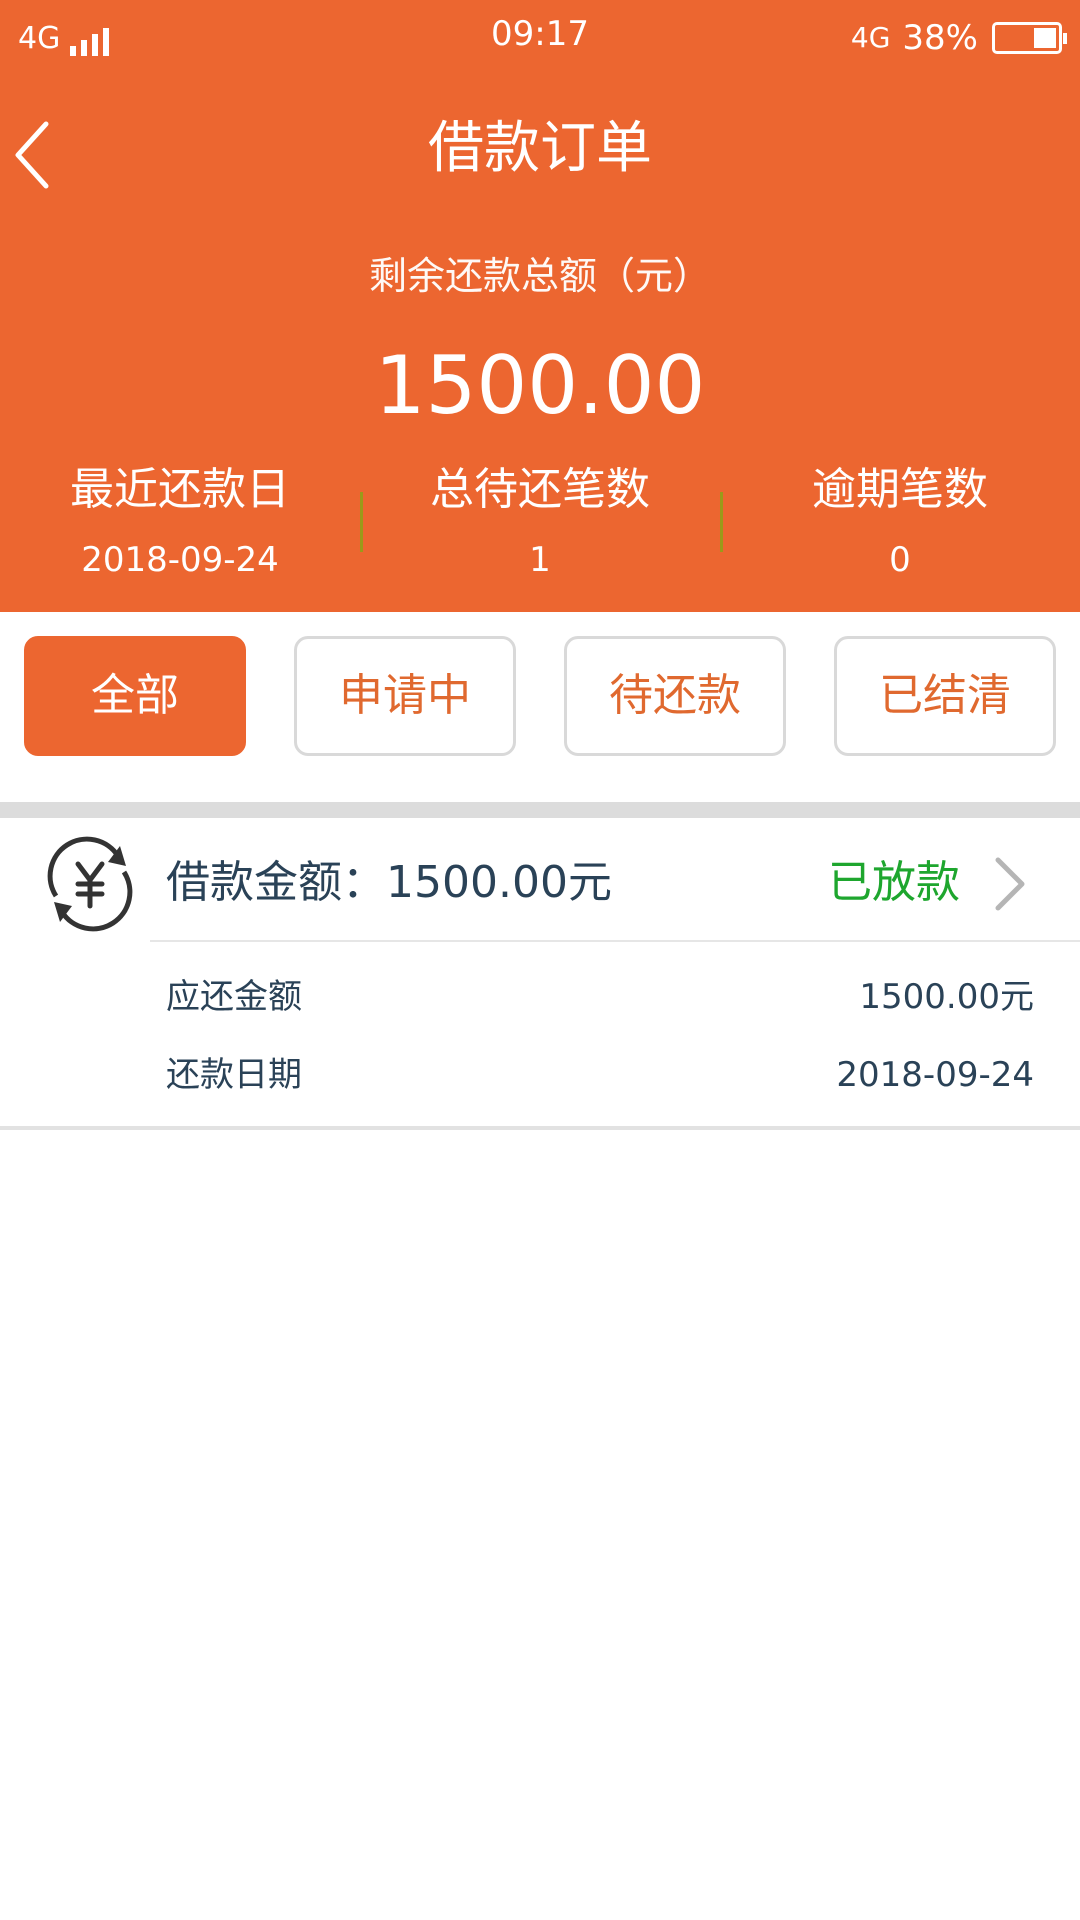 The height and width of the screenshot is (1920, 1080). Describe the element at coordinates (180, 489) in the screenshot. I see `stat-label: 最近还款日` at that location.